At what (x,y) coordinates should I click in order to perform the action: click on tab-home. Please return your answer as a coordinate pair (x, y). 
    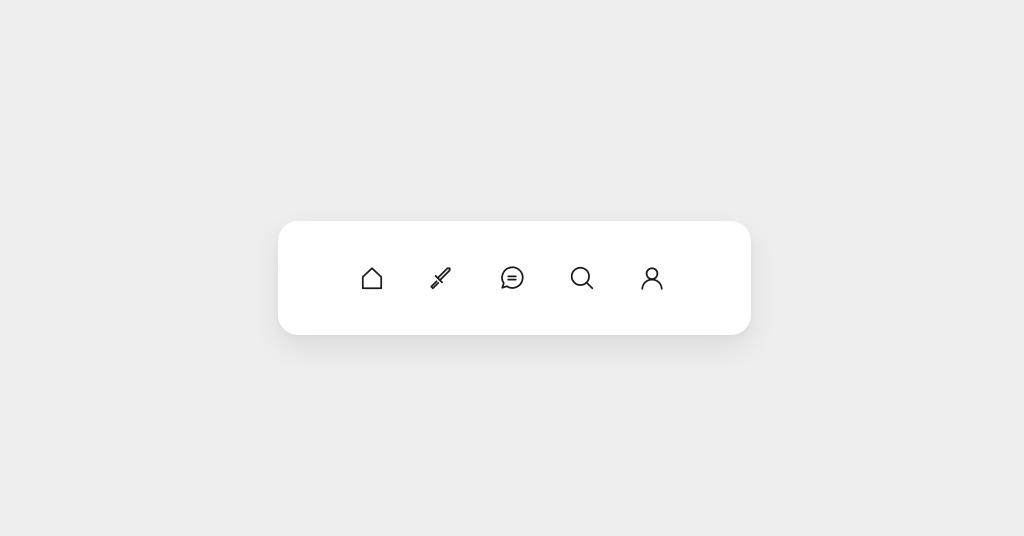
    Looking at the image, I should click on (372, 278).